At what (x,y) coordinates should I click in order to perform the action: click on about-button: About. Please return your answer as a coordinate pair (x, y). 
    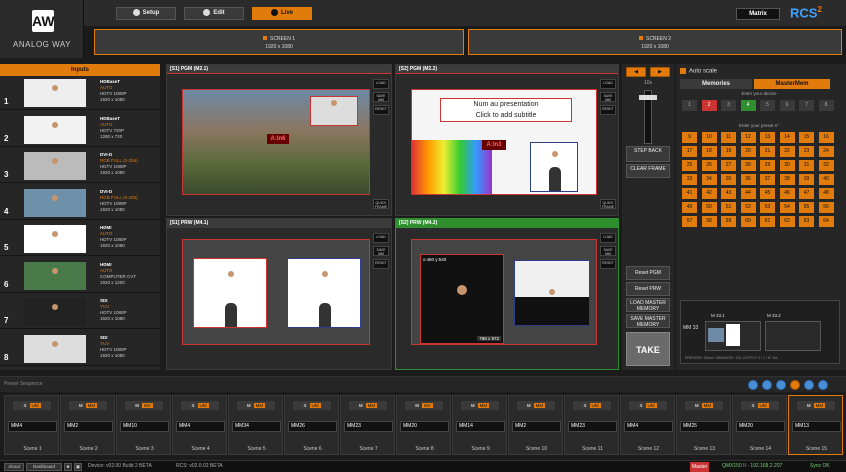
    Looking at the image, I should click on (14, 467).